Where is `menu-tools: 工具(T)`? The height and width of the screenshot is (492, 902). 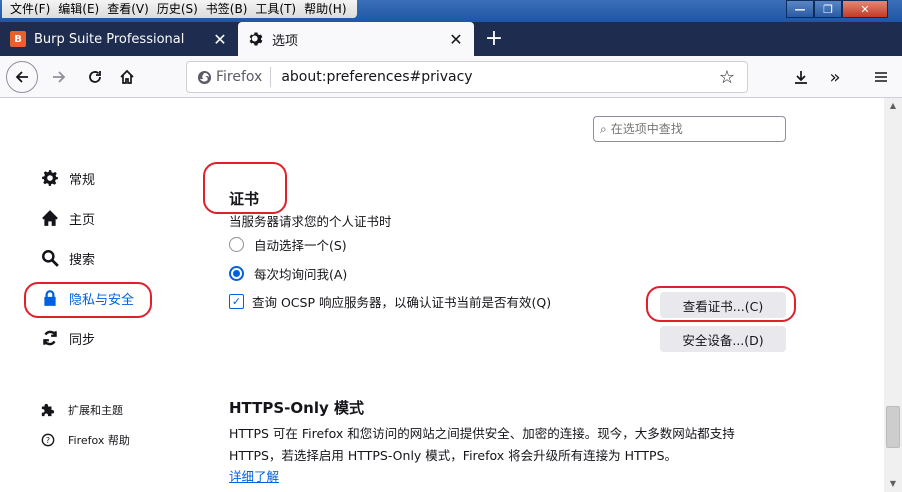
menu-tools: 工具(T) is located at coordinates (275, 9).